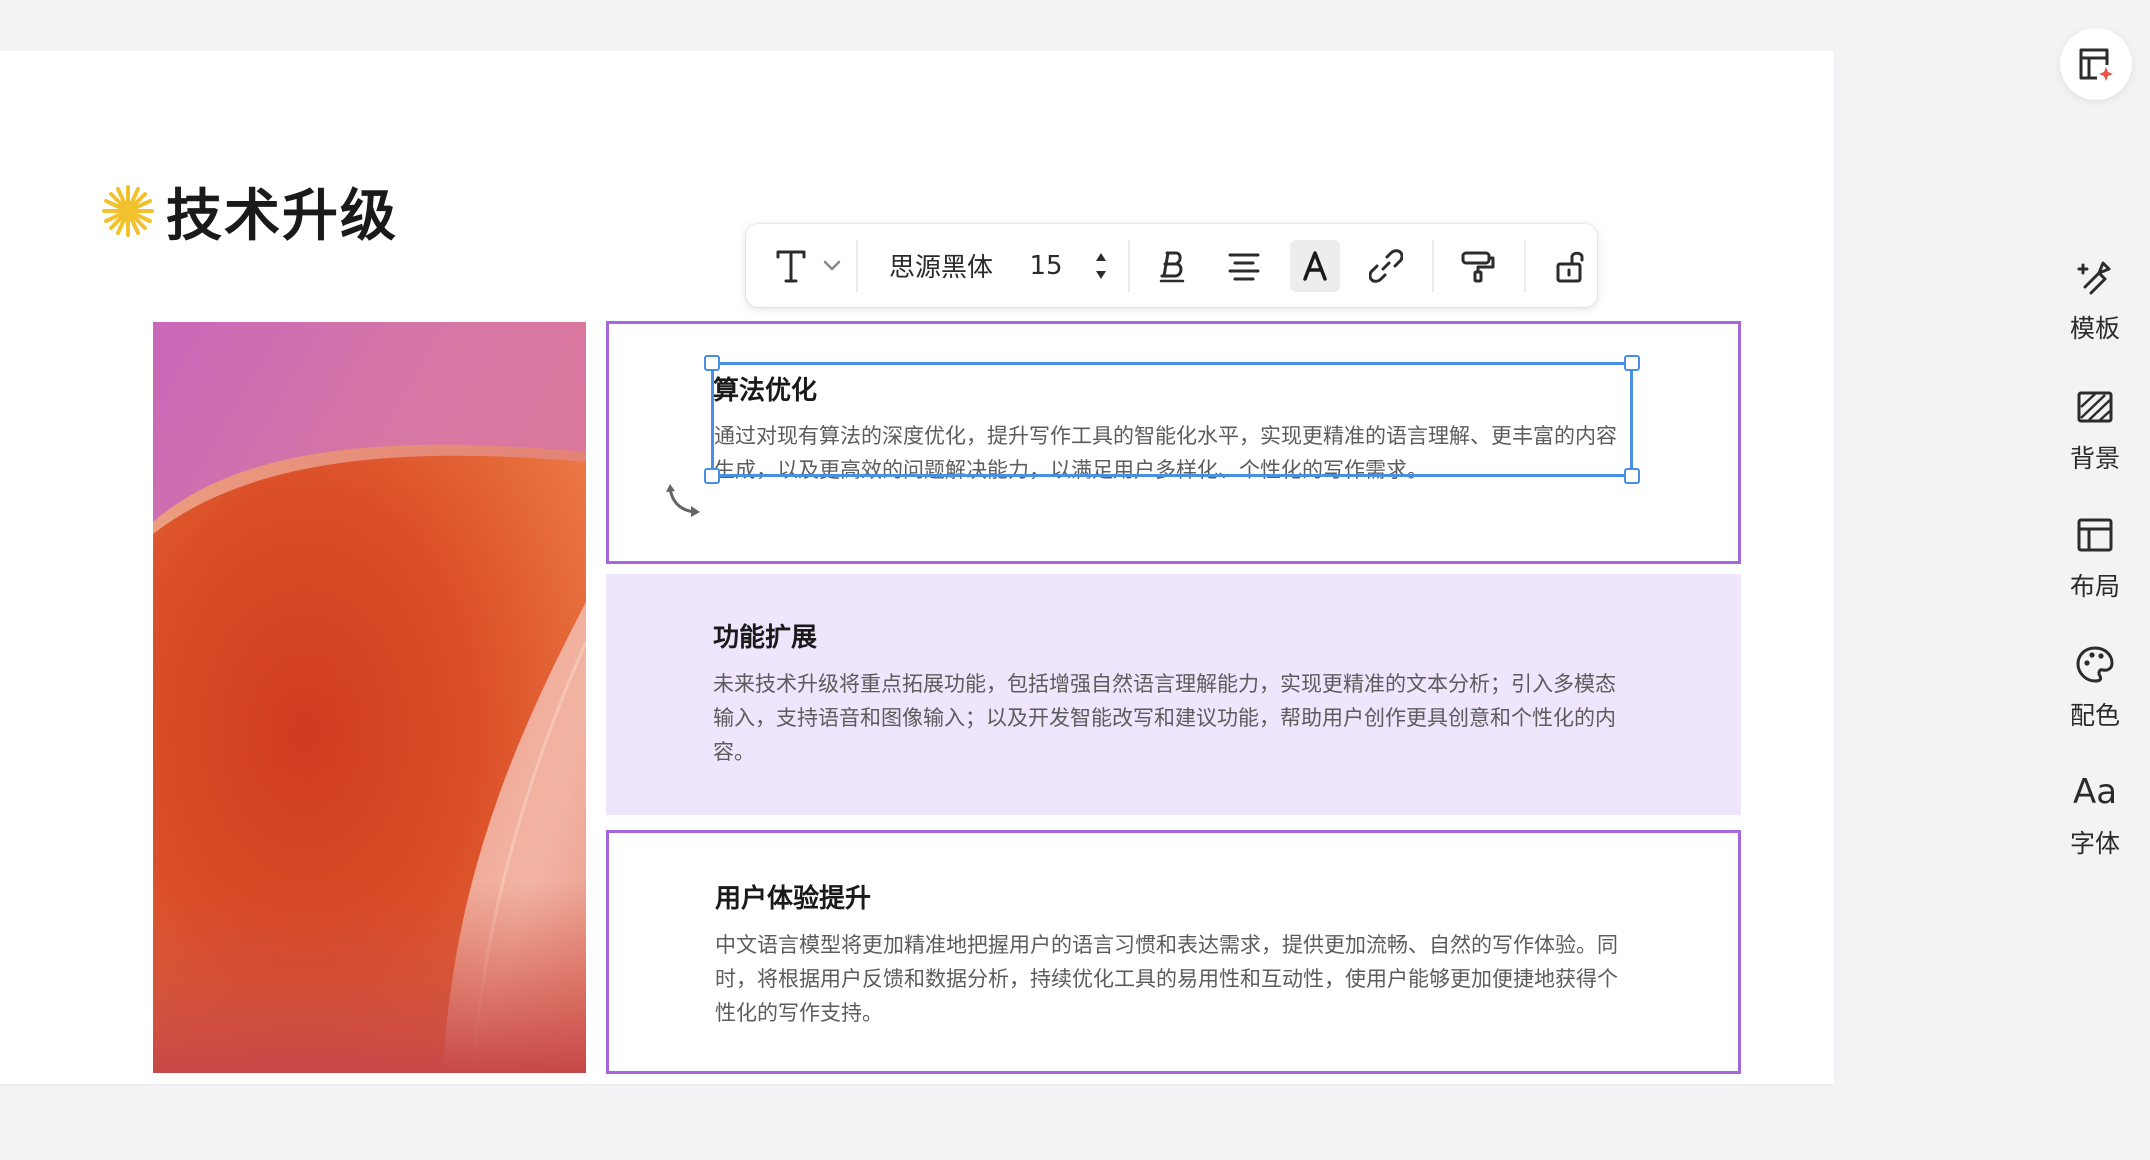 This screenshot has height=1160, width=2150. I want to click on layout-icon, so click(2095, 535).